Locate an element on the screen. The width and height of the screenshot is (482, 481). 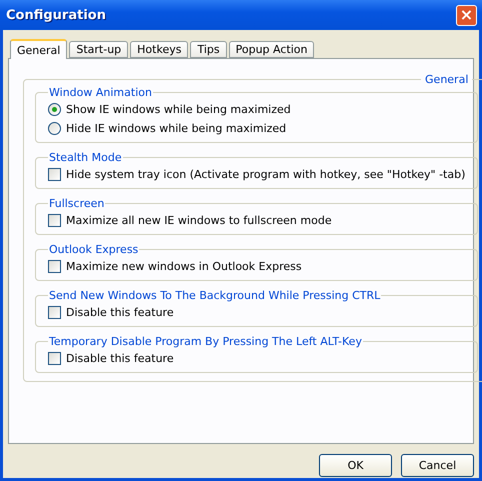
group-title: Temporary Disable Program By Pressing The Left ALT-Key is located at coordinates (205, 341).